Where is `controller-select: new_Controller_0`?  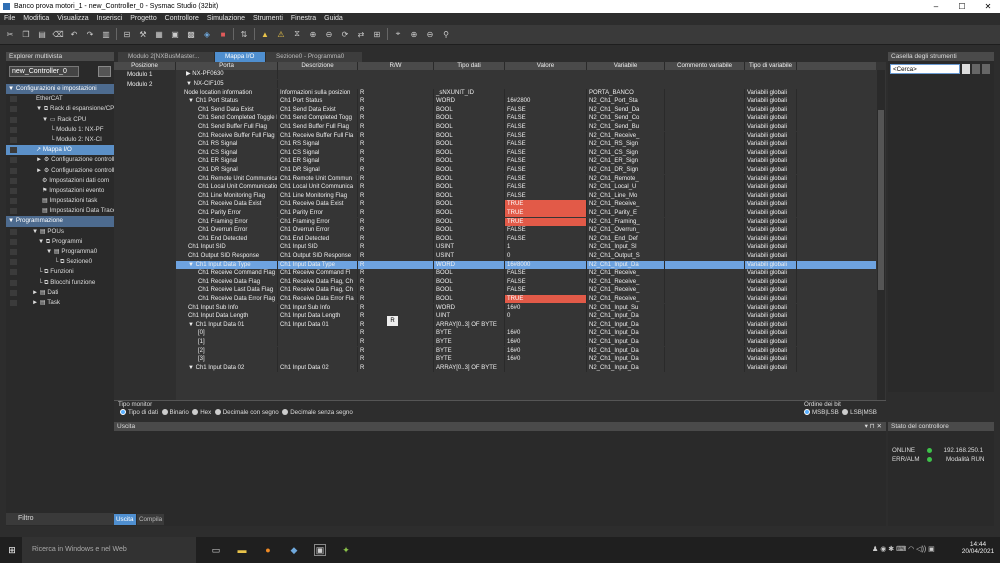 controller-select: new_Controller_0 is located at coordinates (44, 71).